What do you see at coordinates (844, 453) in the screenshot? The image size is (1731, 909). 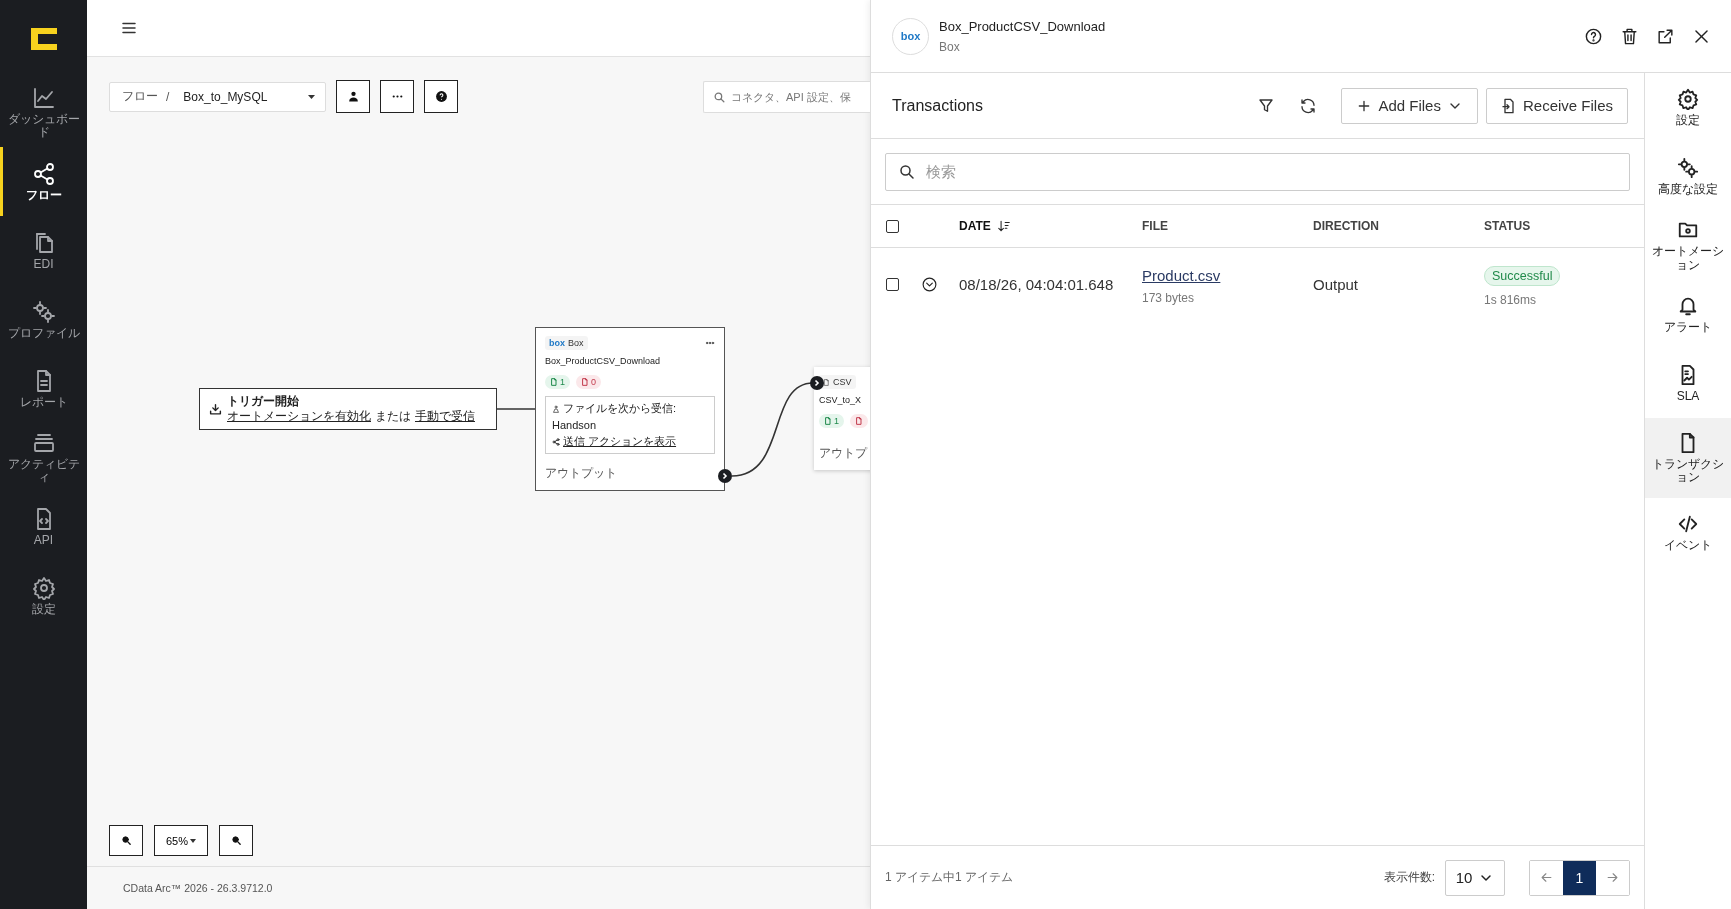 I see `output-label: アウトプ` at bounding box center [844, 453].